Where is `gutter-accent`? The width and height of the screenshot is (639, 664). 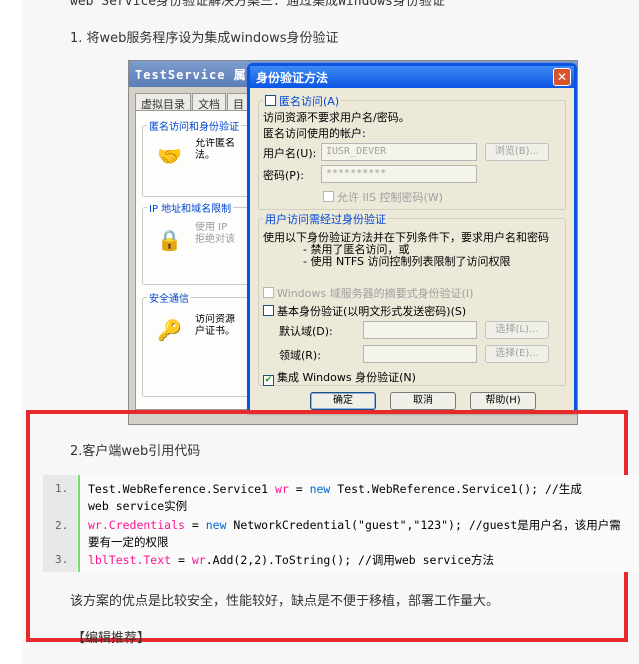
gutter-accent is located at coordinates (79, 523).